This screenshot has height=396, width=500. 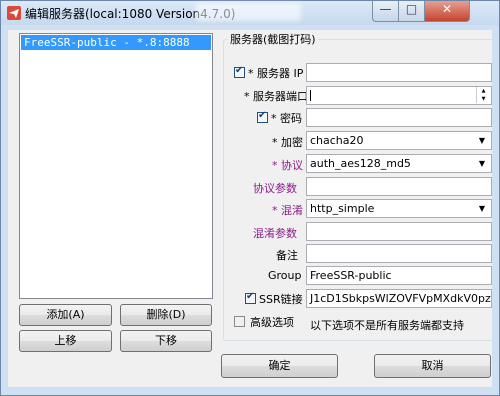 What do you see at coordinates (310, 95) in the screenshot?
I see `text-caret` at bounding box center [310, 95].